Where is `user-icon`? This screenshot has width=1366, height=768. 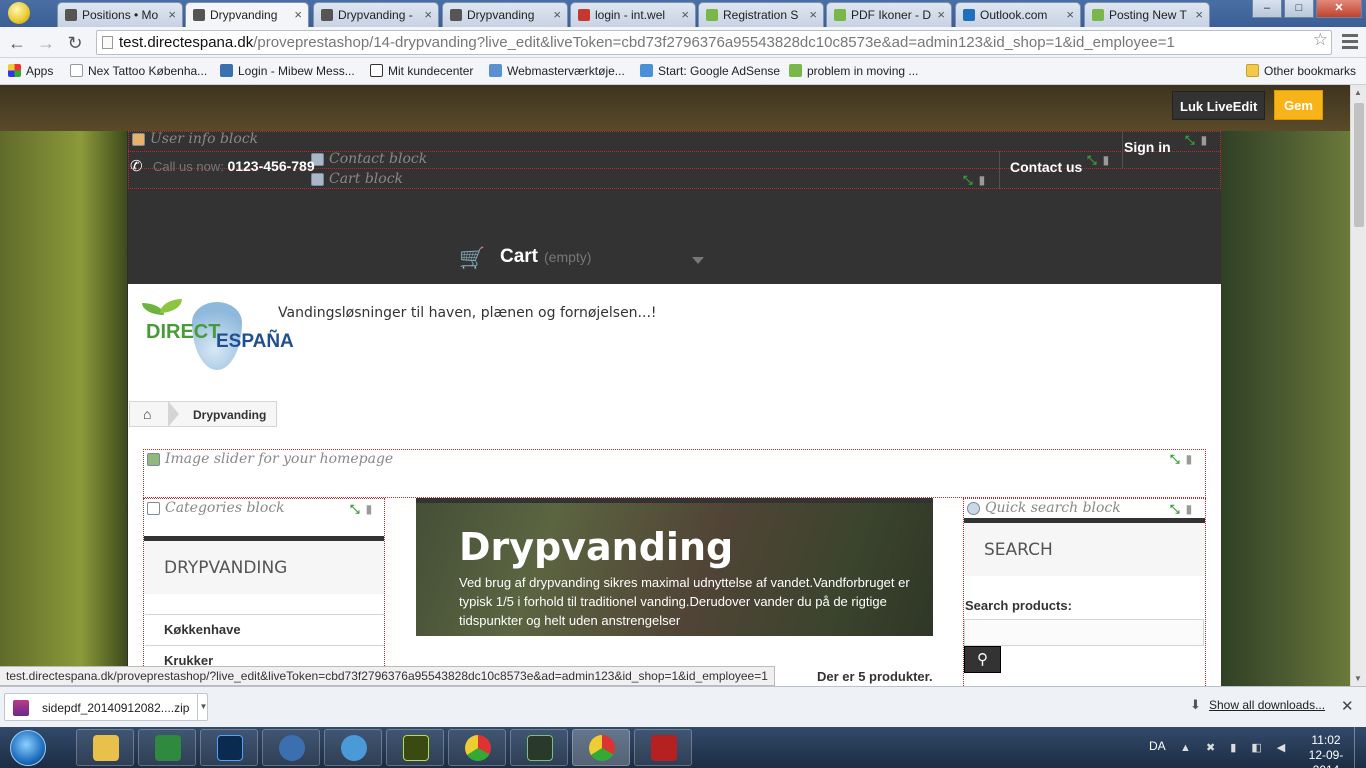
user-icon is located at coordinates (138, 139).